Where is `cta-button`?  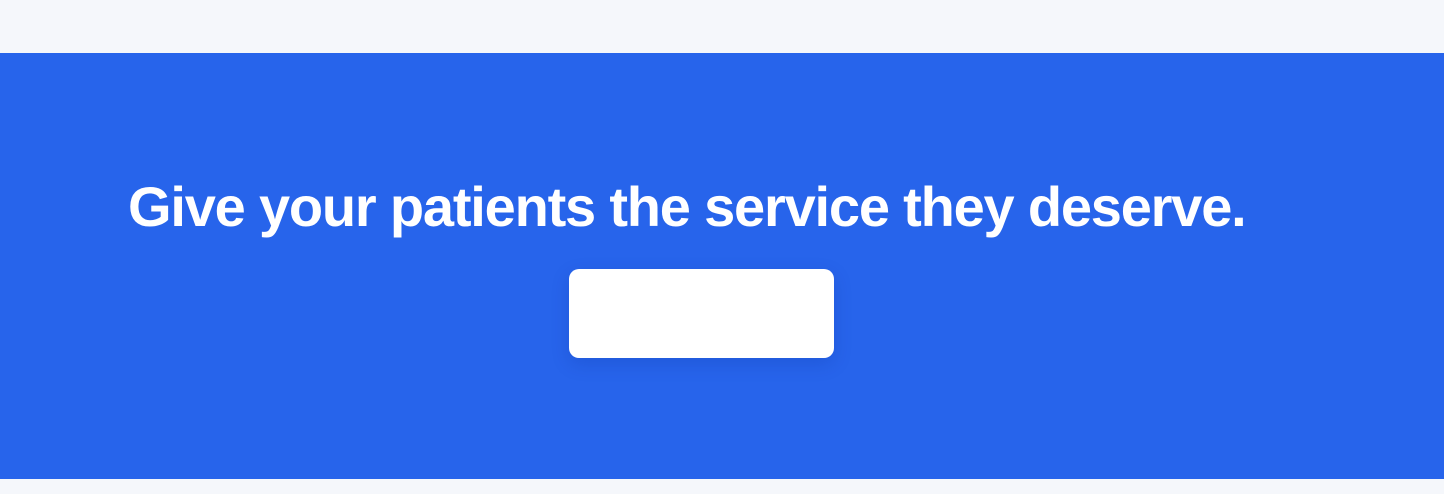 cta-button is located at coordinates (701, 313).